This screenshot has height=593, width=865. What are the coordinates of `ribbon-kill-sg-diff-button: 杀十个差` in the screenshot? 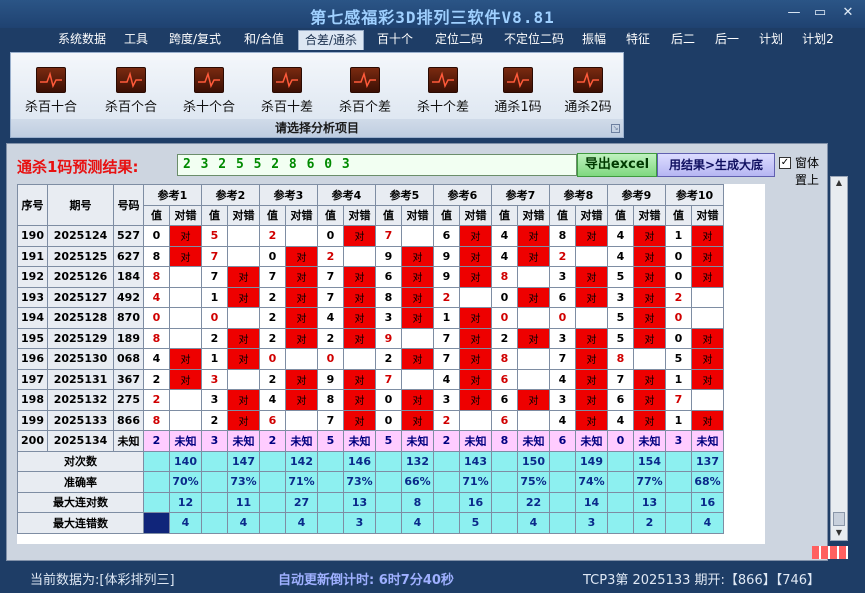 It's located at (443, 92).